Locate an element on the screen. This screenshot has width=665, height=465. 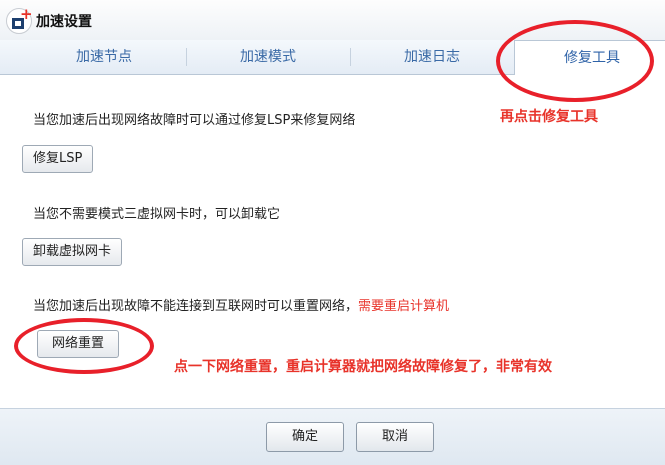
nic-description: 当您不需要模式三虚拟网卡时，可以卸载它 is located at coordinates (157, 214).